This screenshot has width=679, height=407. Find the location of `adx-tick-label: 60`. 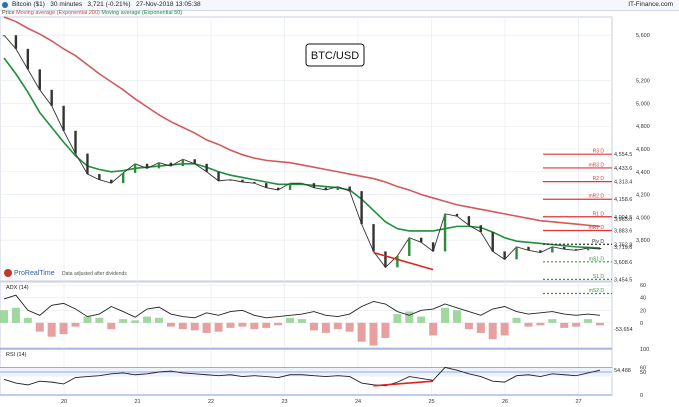

adx-tick-label: 60 is located at coordinates (643, 286).